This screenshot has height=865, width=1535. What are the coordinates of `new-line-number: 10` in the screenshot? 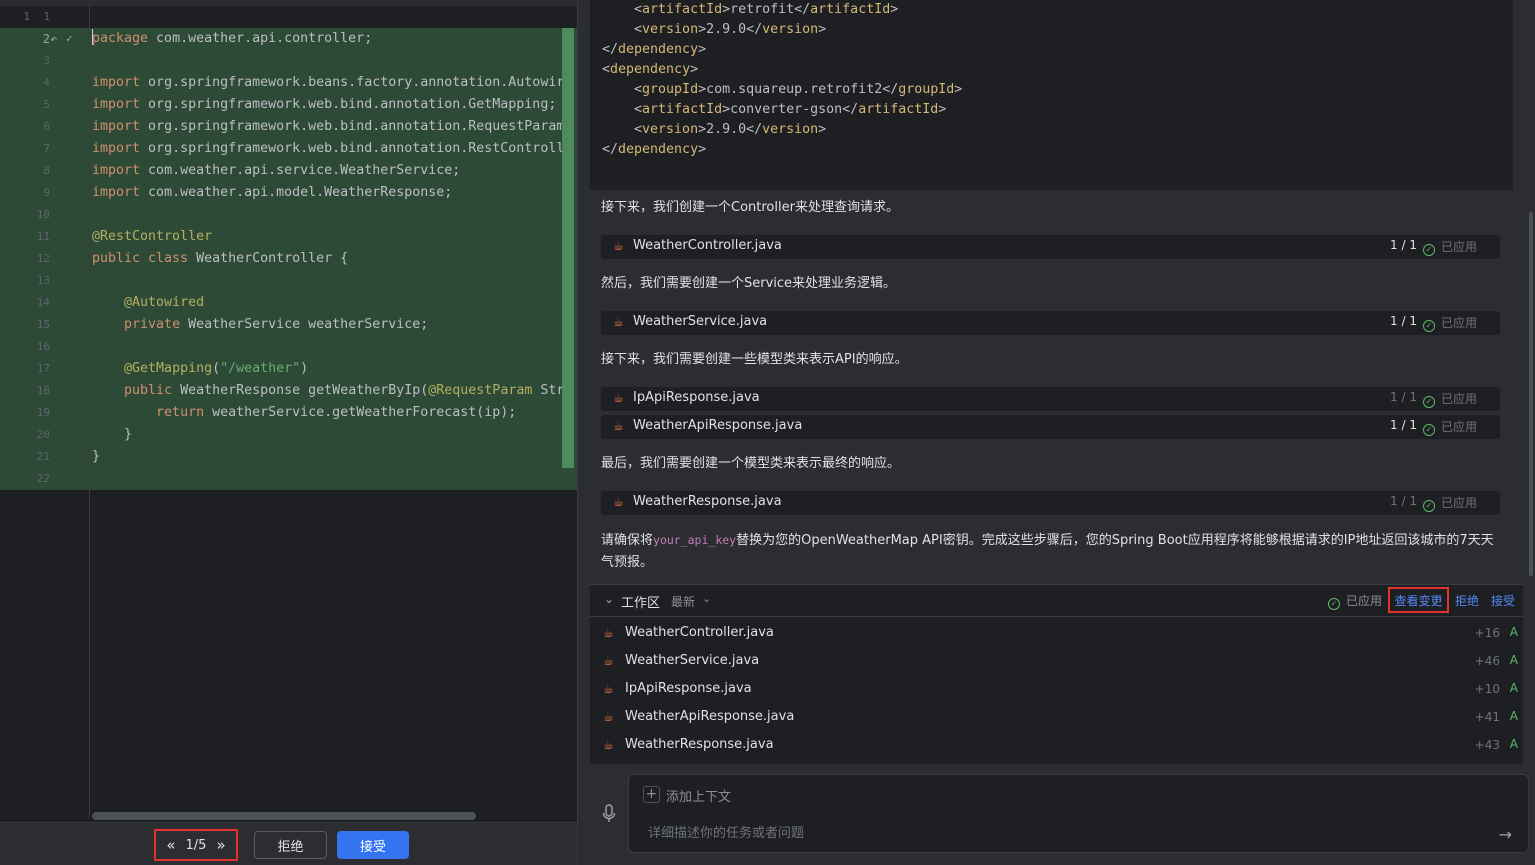 It's located at (43, 214).